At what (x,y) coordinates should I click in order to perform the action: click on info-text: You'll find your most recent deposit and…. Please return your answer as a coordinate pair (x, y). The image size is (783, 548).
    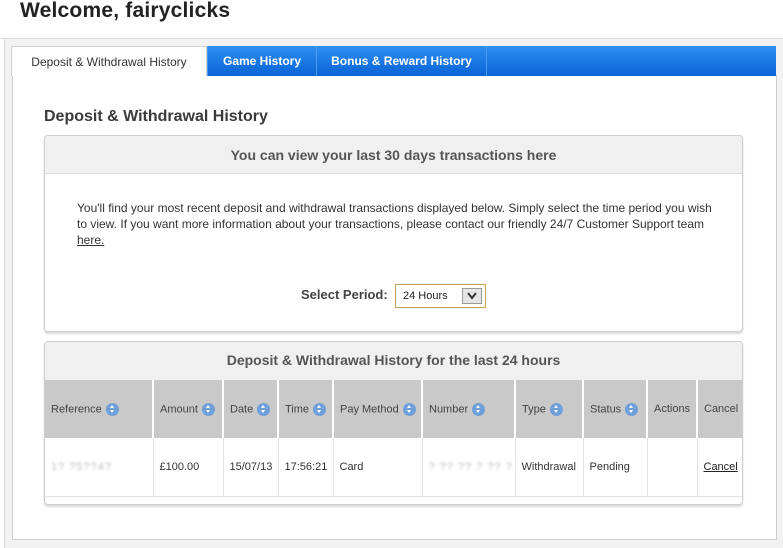
    Looking at the image, I should click on (397, 224).